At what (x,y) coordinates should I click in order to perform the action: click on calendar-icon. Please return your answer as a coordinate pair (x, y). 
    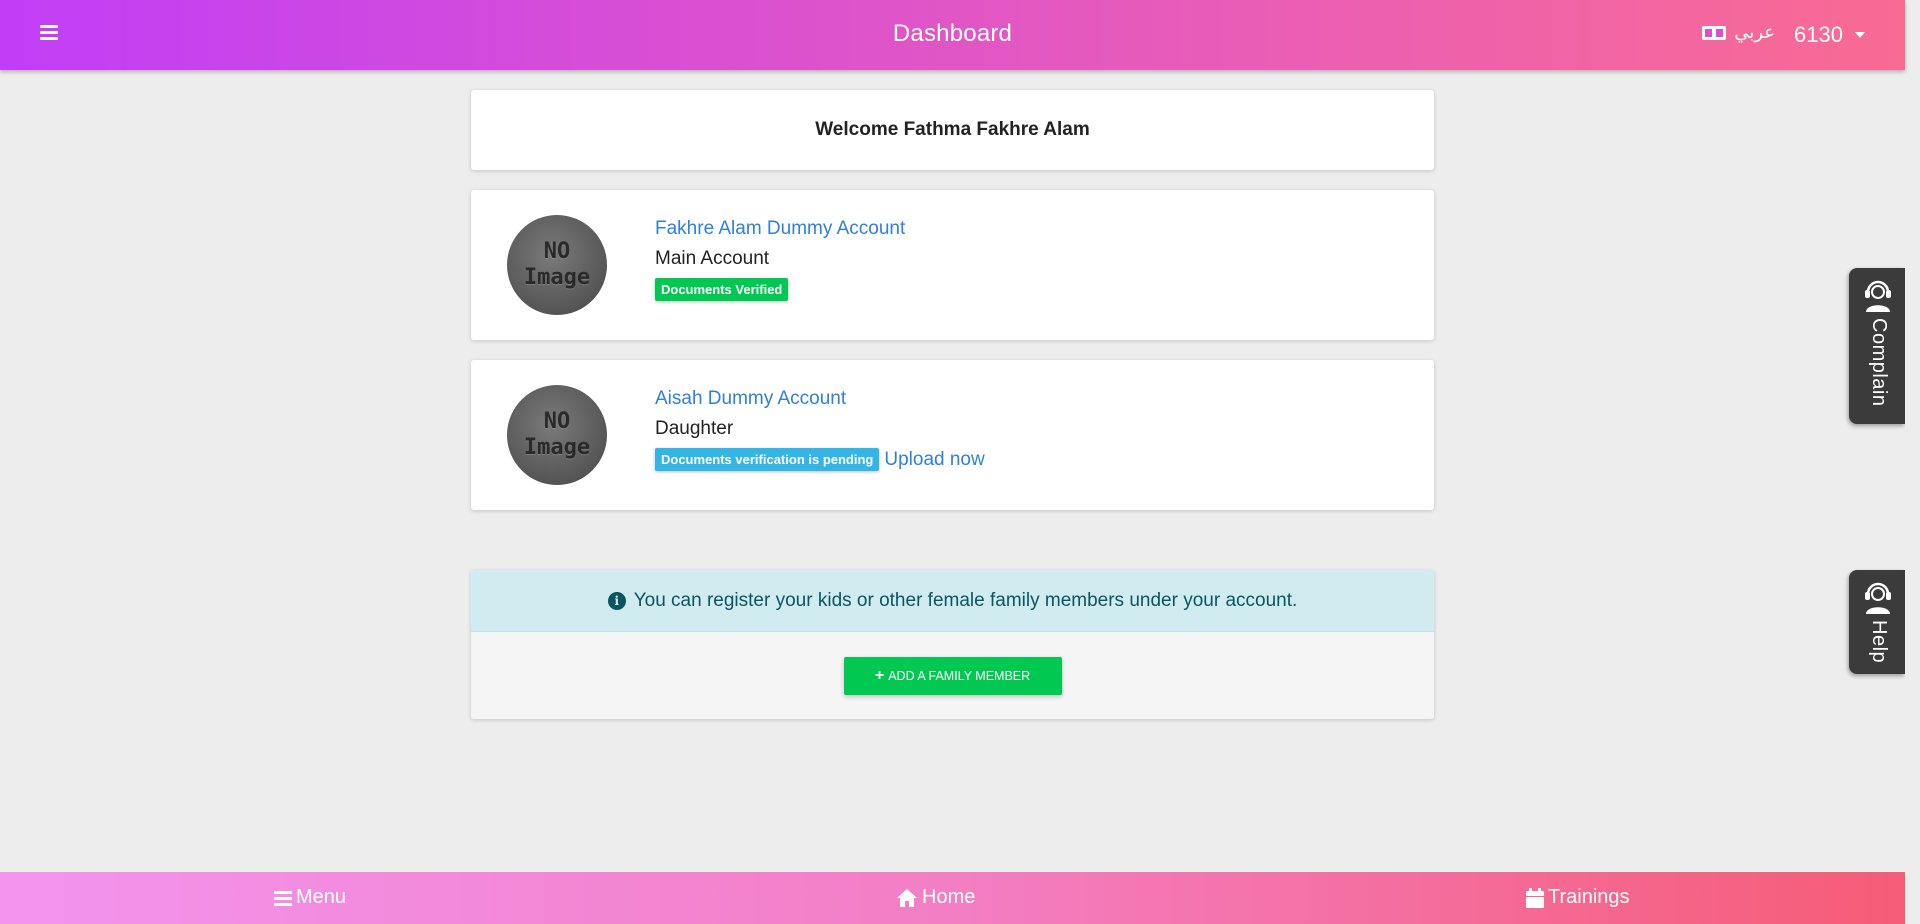
    Looking at the image, I should click on (1535, 897).